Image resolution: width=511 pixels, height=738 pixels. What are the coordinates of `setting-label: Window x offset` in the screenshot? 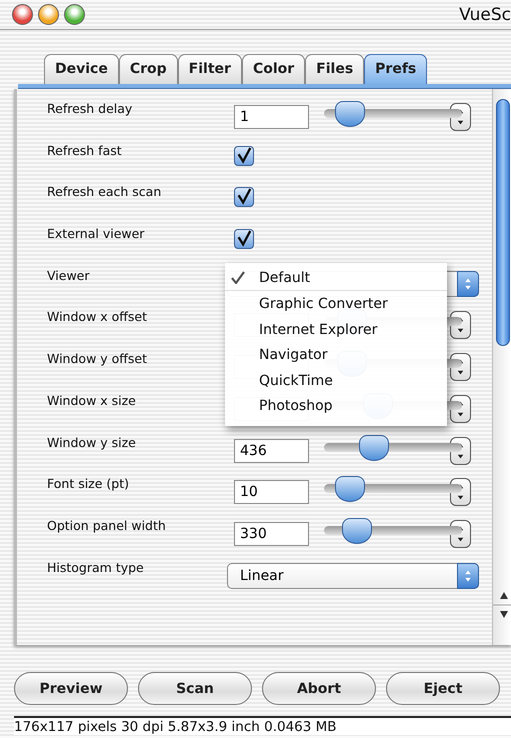 It's located at (97, 316).